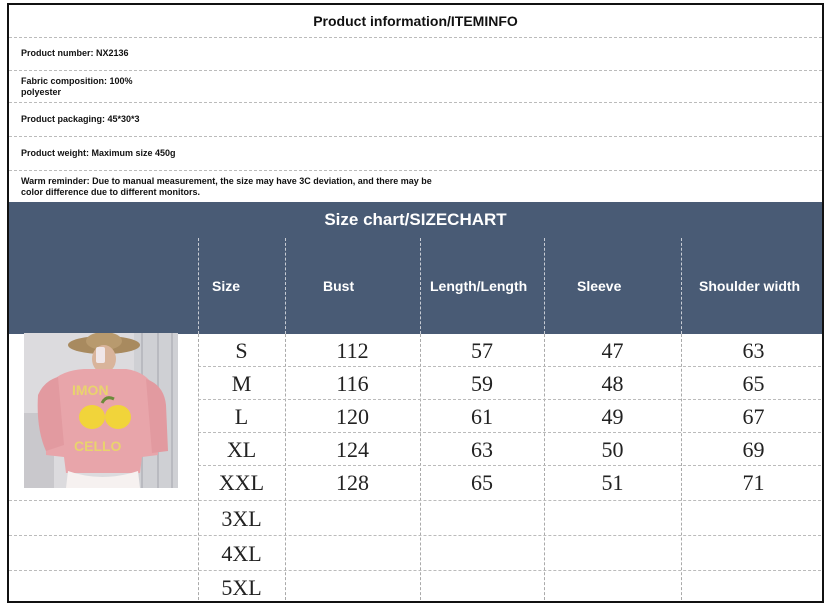  Describe the element at coordinates (415, 120) in the screenshot. I see `product-packaging: Product packaging: 45*30*3` at that location.